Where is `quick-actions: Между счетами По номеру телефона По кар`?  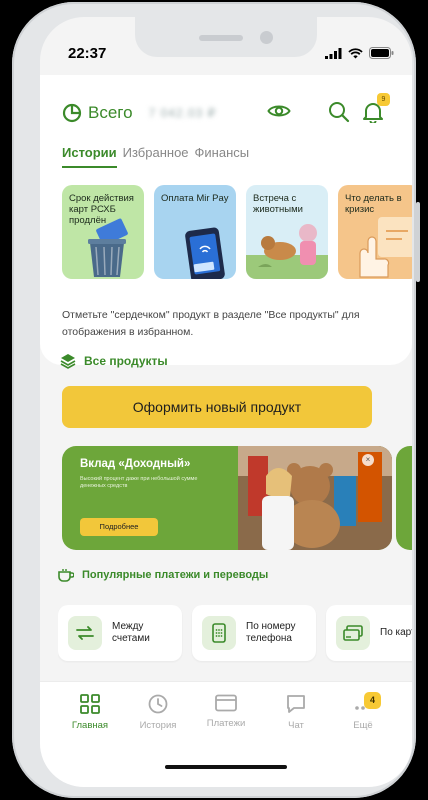
quick-actions: Между счетами По номеру телефона По кар is located at coordinates (235, 634).